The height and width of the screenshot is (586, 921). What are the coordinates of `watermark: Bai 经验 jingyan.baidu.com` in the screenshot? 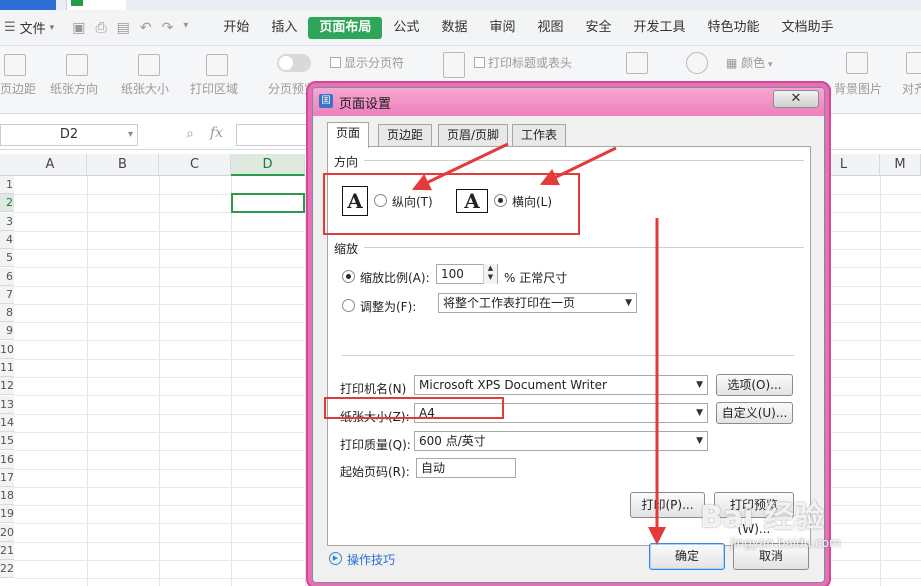 It's located at (770, 521).